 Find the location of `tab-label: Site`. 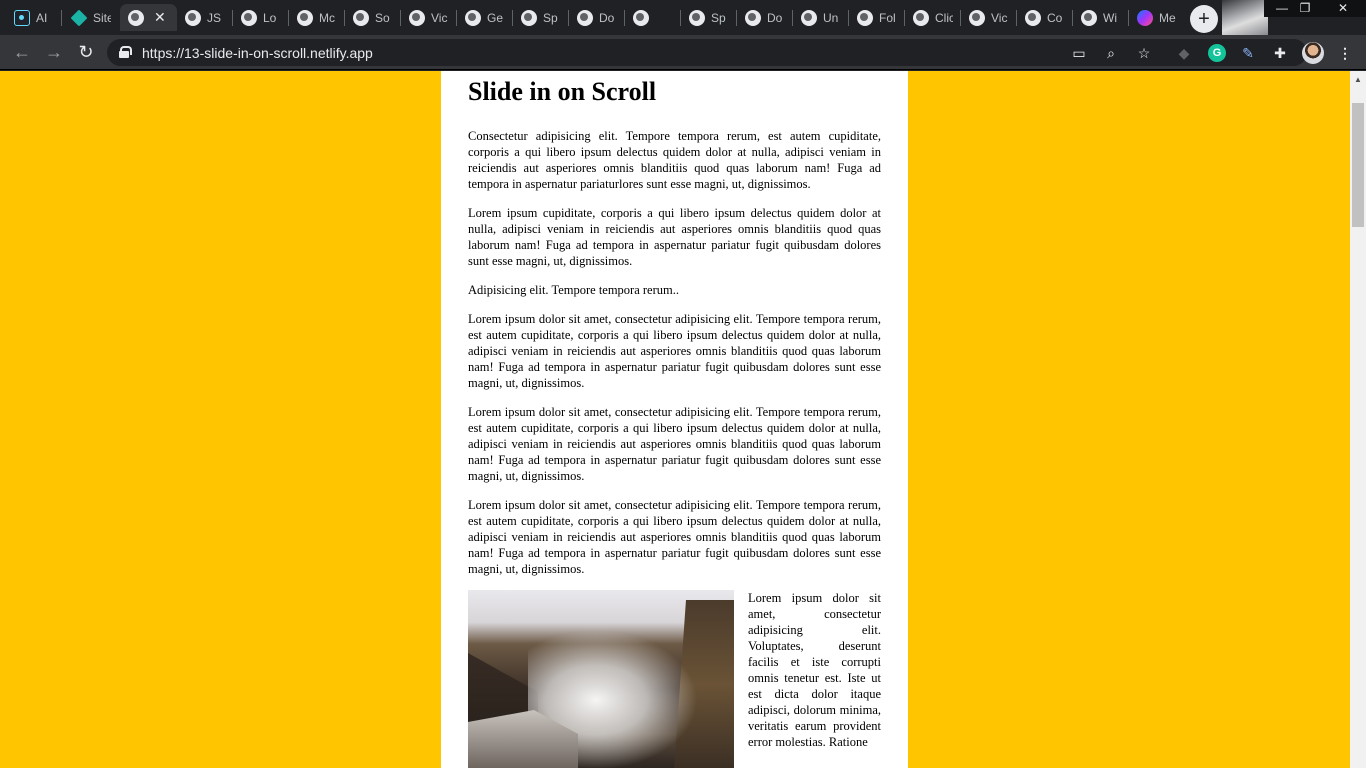

tab-label: Site is located at coordinates (102, 17).